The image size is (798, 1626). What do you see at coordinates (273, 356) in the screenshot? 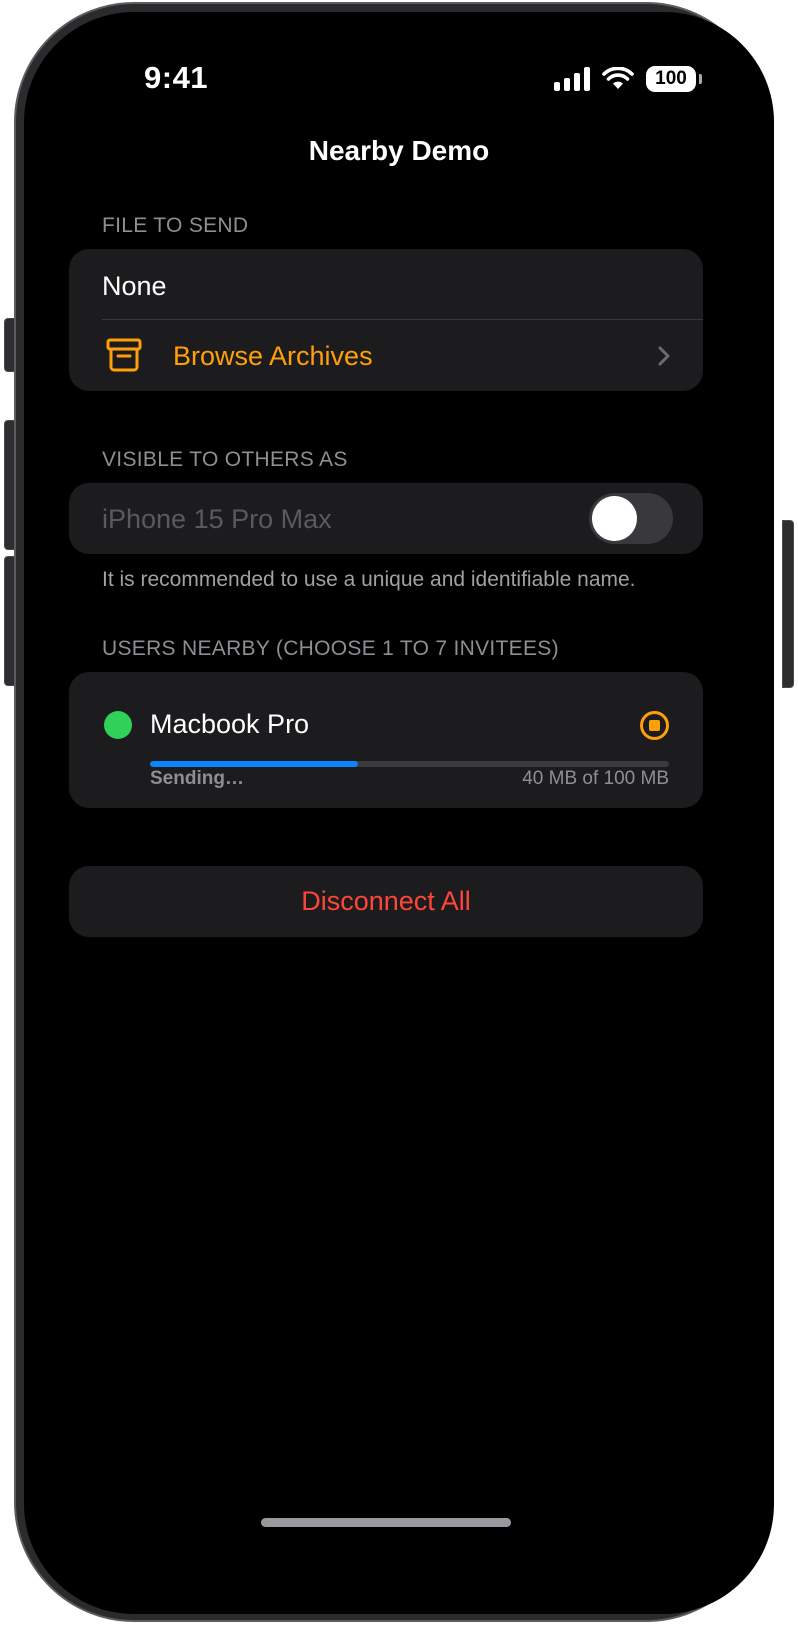
I see `browse-archives-label: Browse Archives` at bounding box center [273, 356].